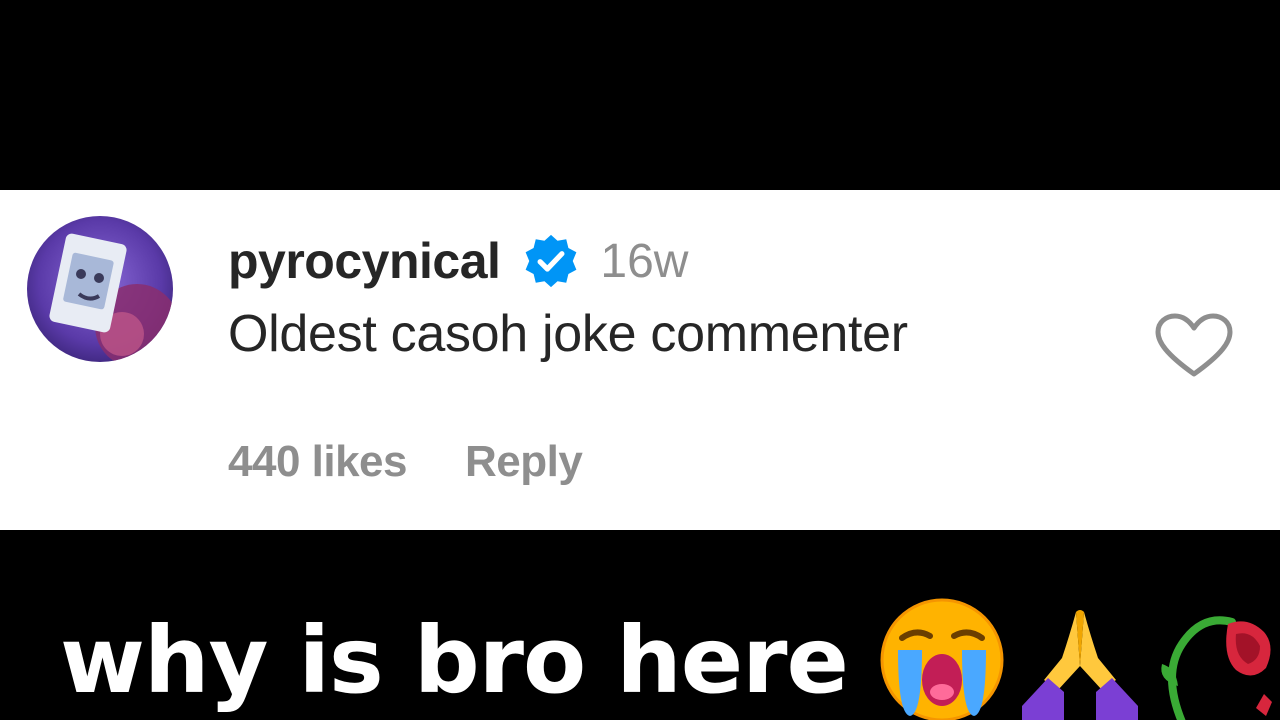 The image size is (1280, 720). I want to click on reply-button: Reply, so click(524, 462).